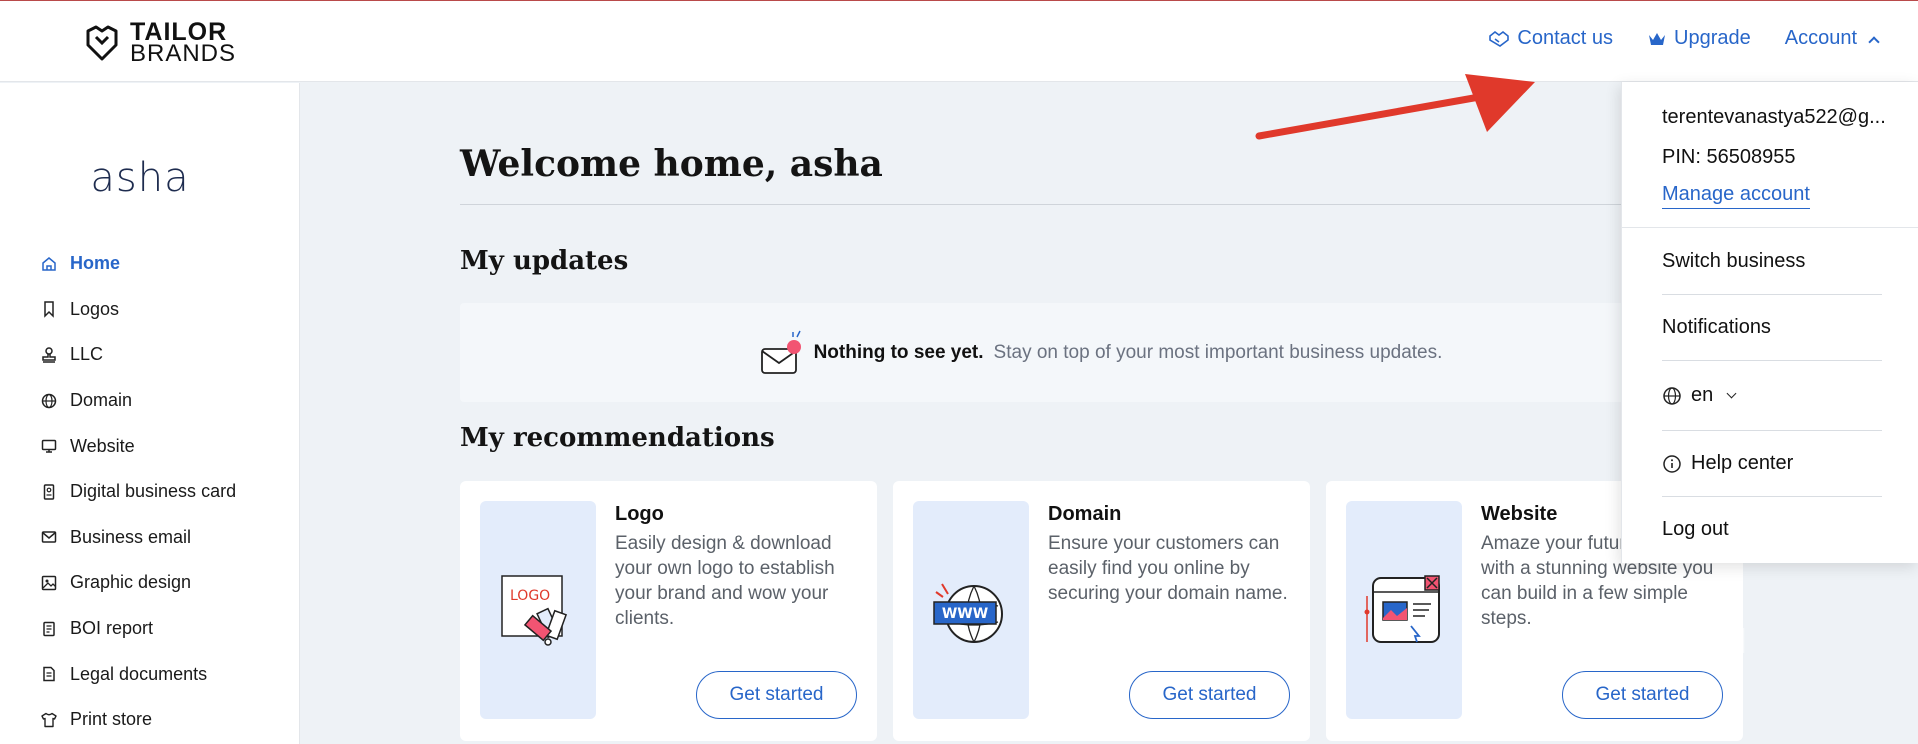 The image size is (1918, 744). What do you see at coordinates (1657, 38) in the screenshot?
I see `crown-icon` at bounding box center [1657, 38].